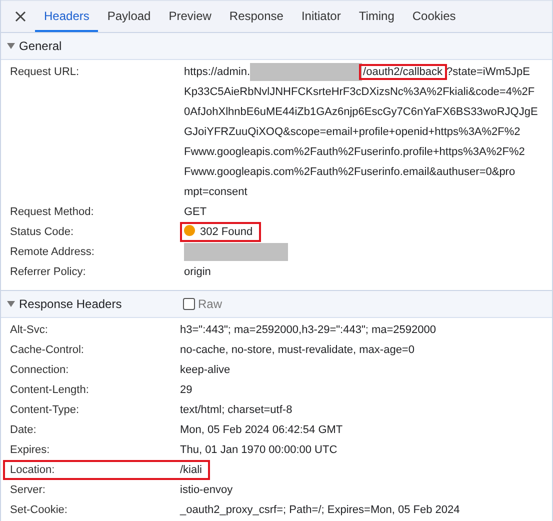 The height and width of the screenshot is (521, 553). What do you see at coordinates (197, 272) in the screenshot?
I see `field-value: origin` at bounding box center [197, 272].